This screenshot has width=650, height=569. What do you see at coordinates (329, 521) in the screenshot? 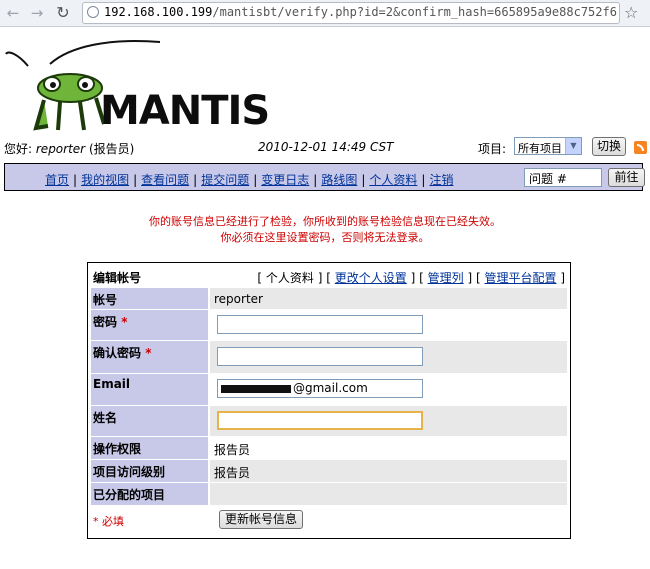
I see `form-footer: * 必填 更新帐号信息` at bounding box center [329, 521].